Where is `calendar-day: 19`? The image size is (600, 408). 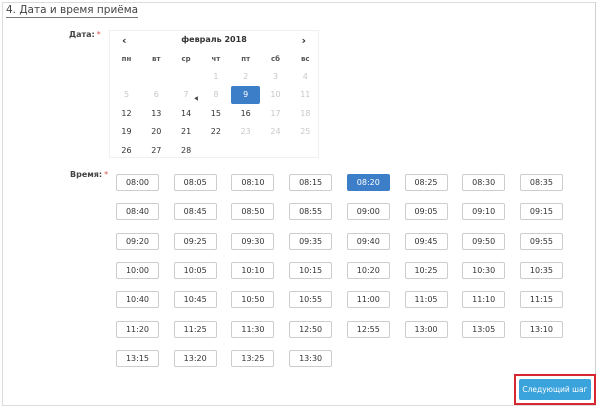 calendar-day: 19 is located at coordinates (126, 132).